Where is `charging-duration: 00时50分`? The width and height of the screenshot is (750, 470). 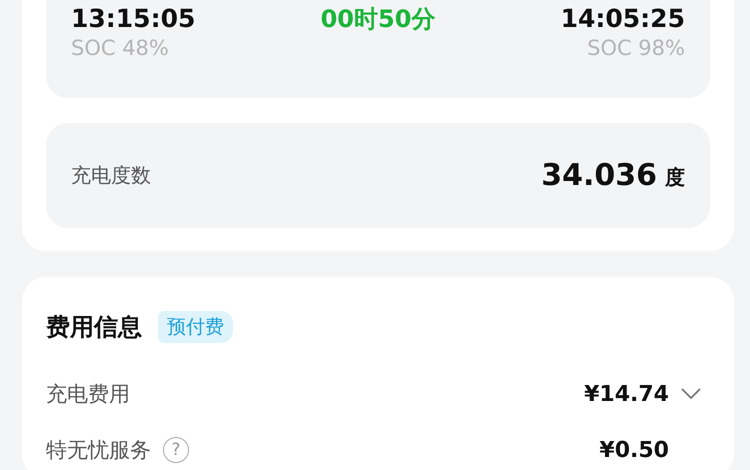 charging-duration: 00时50分 is located at coordinates (378, 19).